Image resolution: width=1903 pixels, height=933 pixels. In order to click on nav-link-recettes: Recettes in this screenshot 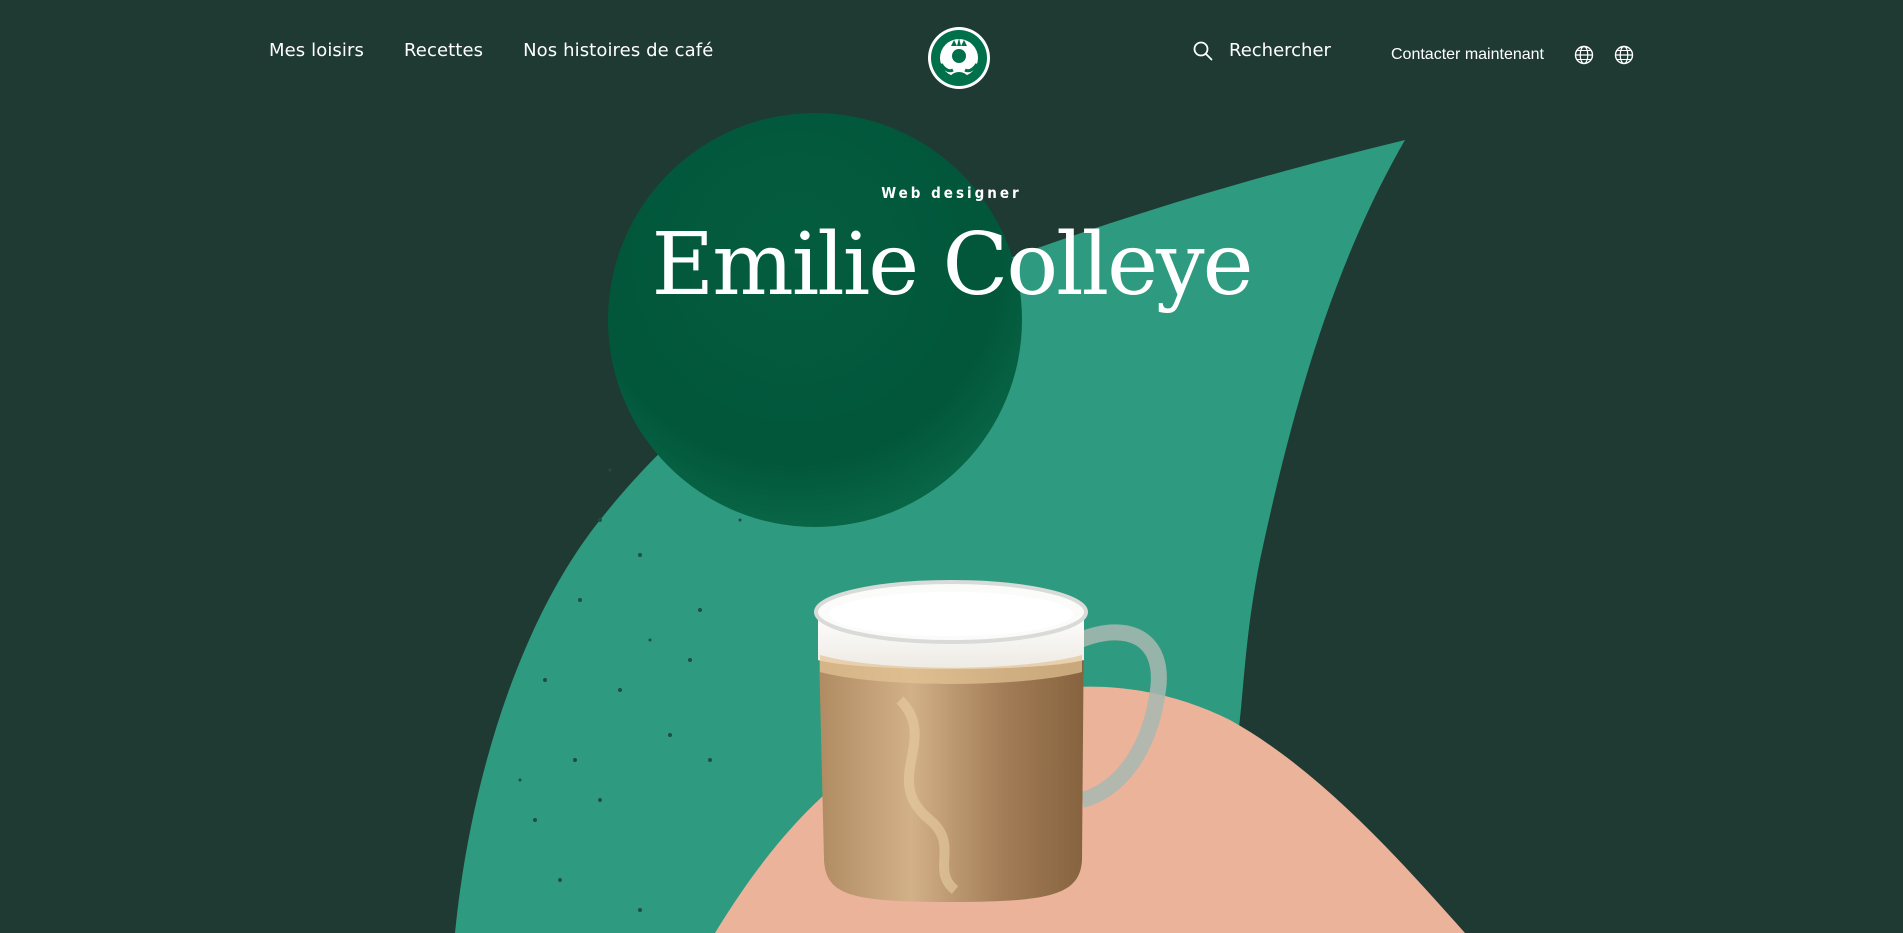, I will do `click(443, 50)`.